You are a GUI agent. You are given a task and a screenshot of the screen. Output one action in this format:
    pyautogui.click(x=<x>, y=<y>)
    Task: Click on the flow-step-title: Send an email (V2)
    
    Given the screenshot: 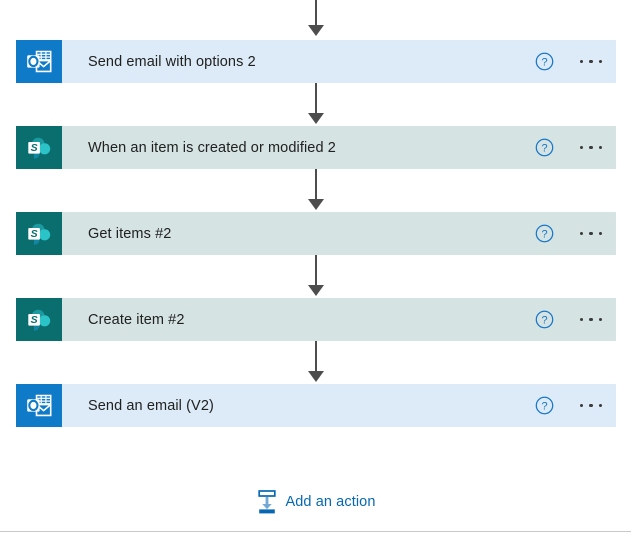 What is the action you would take?
    pyautogui.click(x=151, y=405)
    